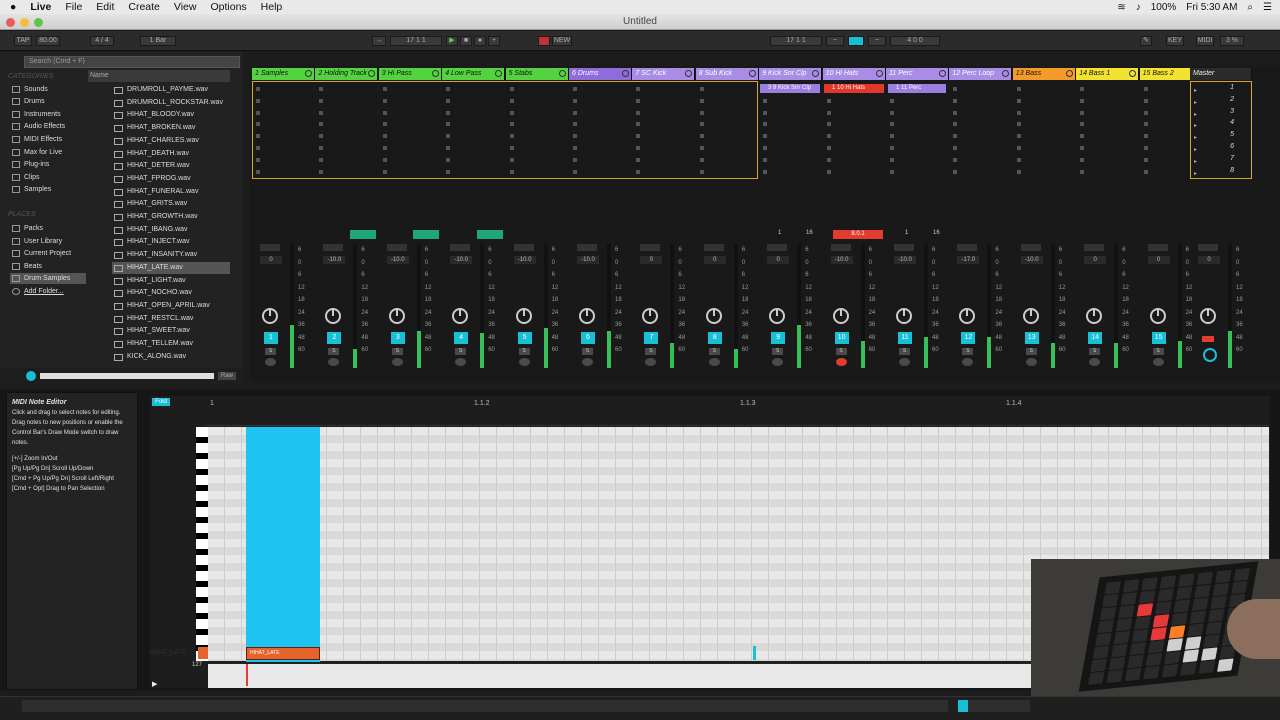 This screenshot has height=720, width=1280. I want to click on fold-button: Fold, so click(161, 402).